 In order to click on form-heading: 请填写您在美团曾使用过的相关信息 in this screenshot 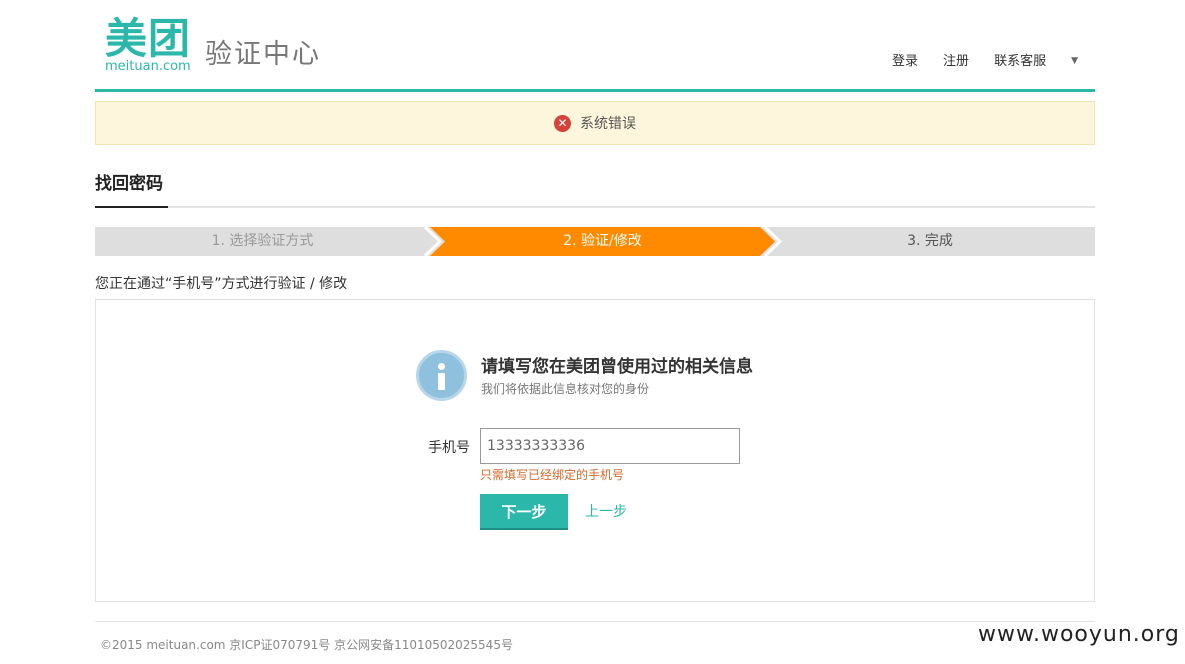, I will do `click(617, 367)`.